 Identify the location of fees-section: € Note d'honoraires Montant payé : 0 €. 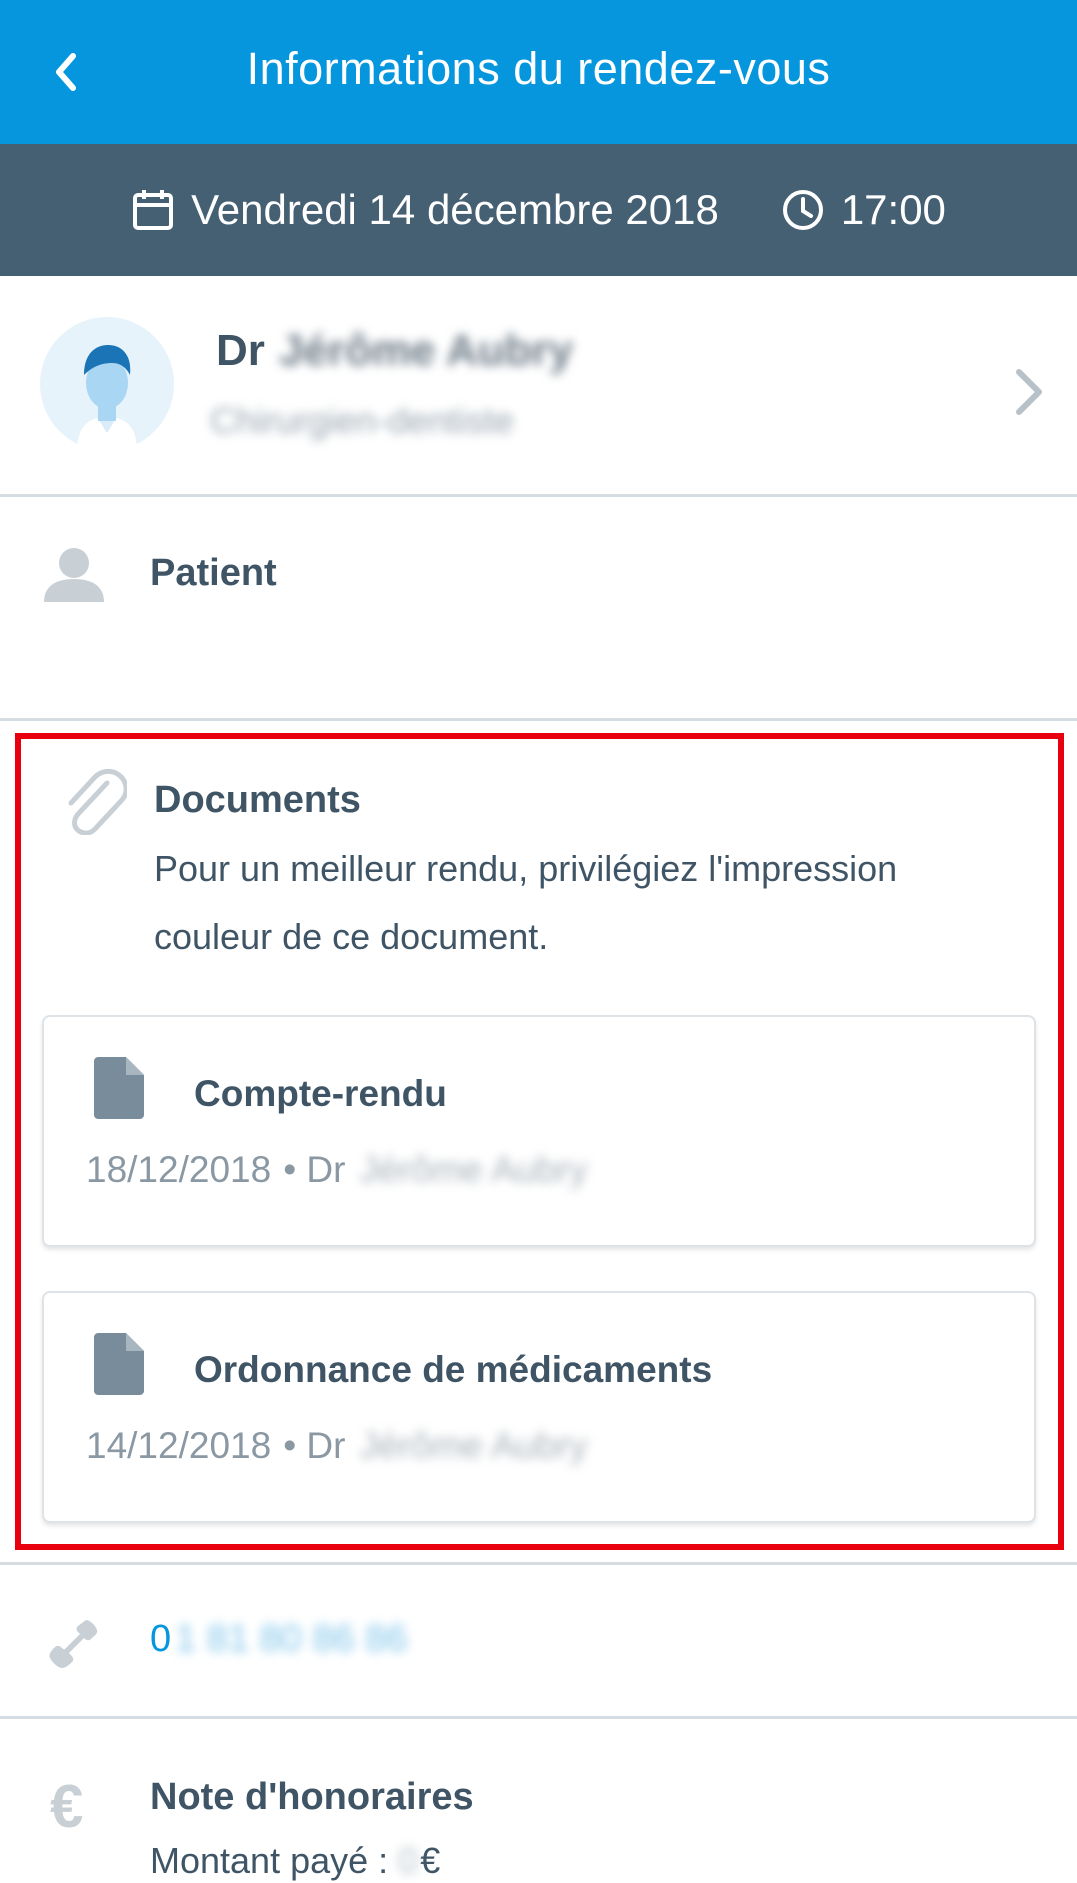
(538, 1801).